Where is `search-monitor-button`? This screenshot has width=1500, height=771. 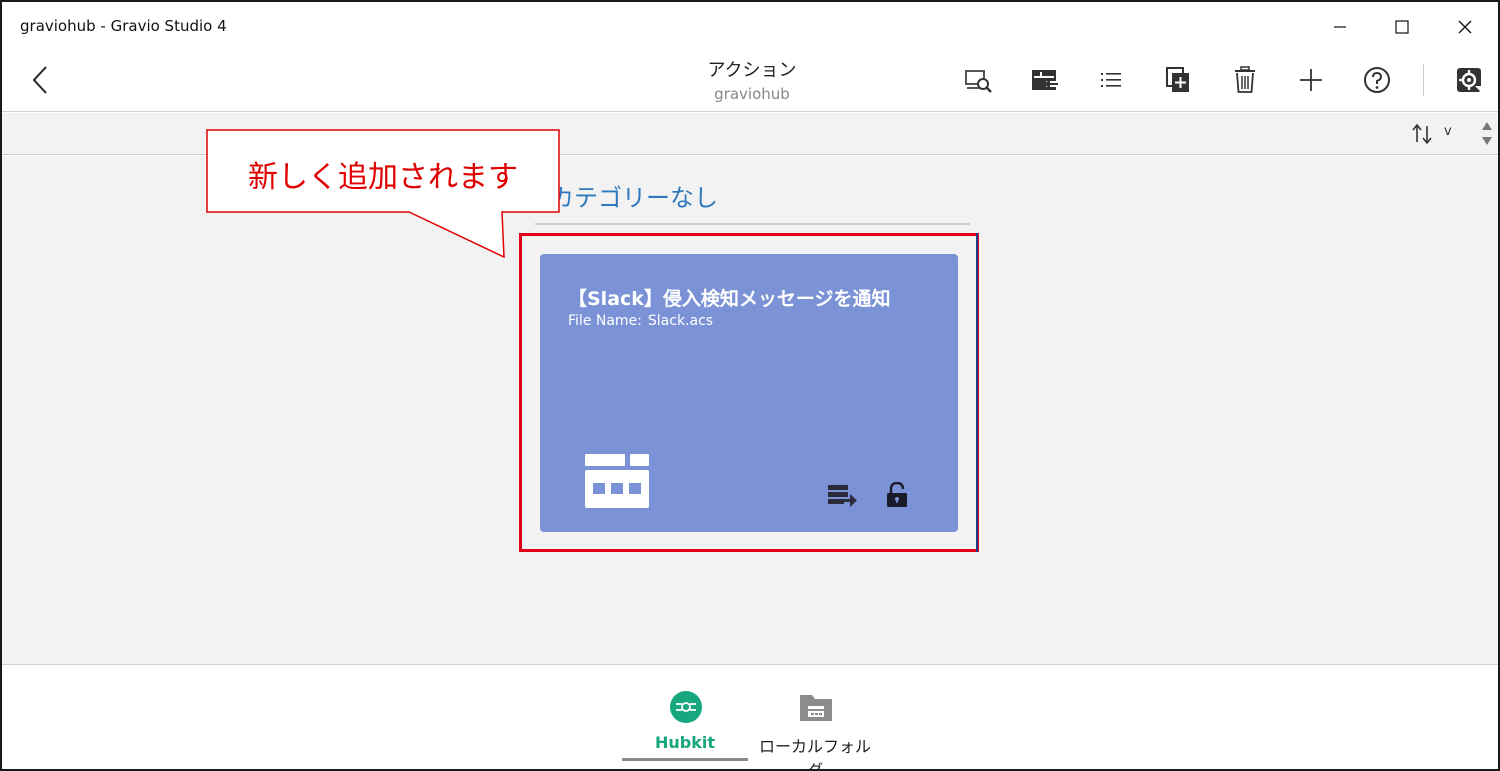 search-monitor-button is located at coordinates (978, 80).